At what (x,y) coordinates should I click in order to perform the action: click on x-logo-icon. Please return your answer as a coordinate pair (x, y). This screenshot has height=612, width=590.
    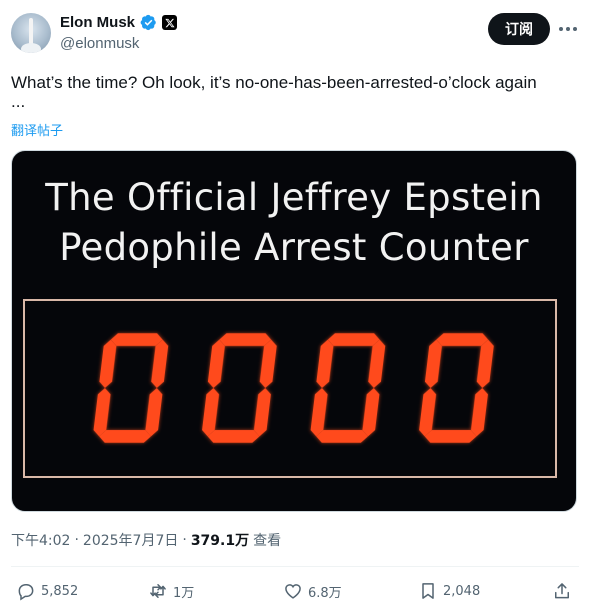
    Looking at the image, I should click on (170, 22).